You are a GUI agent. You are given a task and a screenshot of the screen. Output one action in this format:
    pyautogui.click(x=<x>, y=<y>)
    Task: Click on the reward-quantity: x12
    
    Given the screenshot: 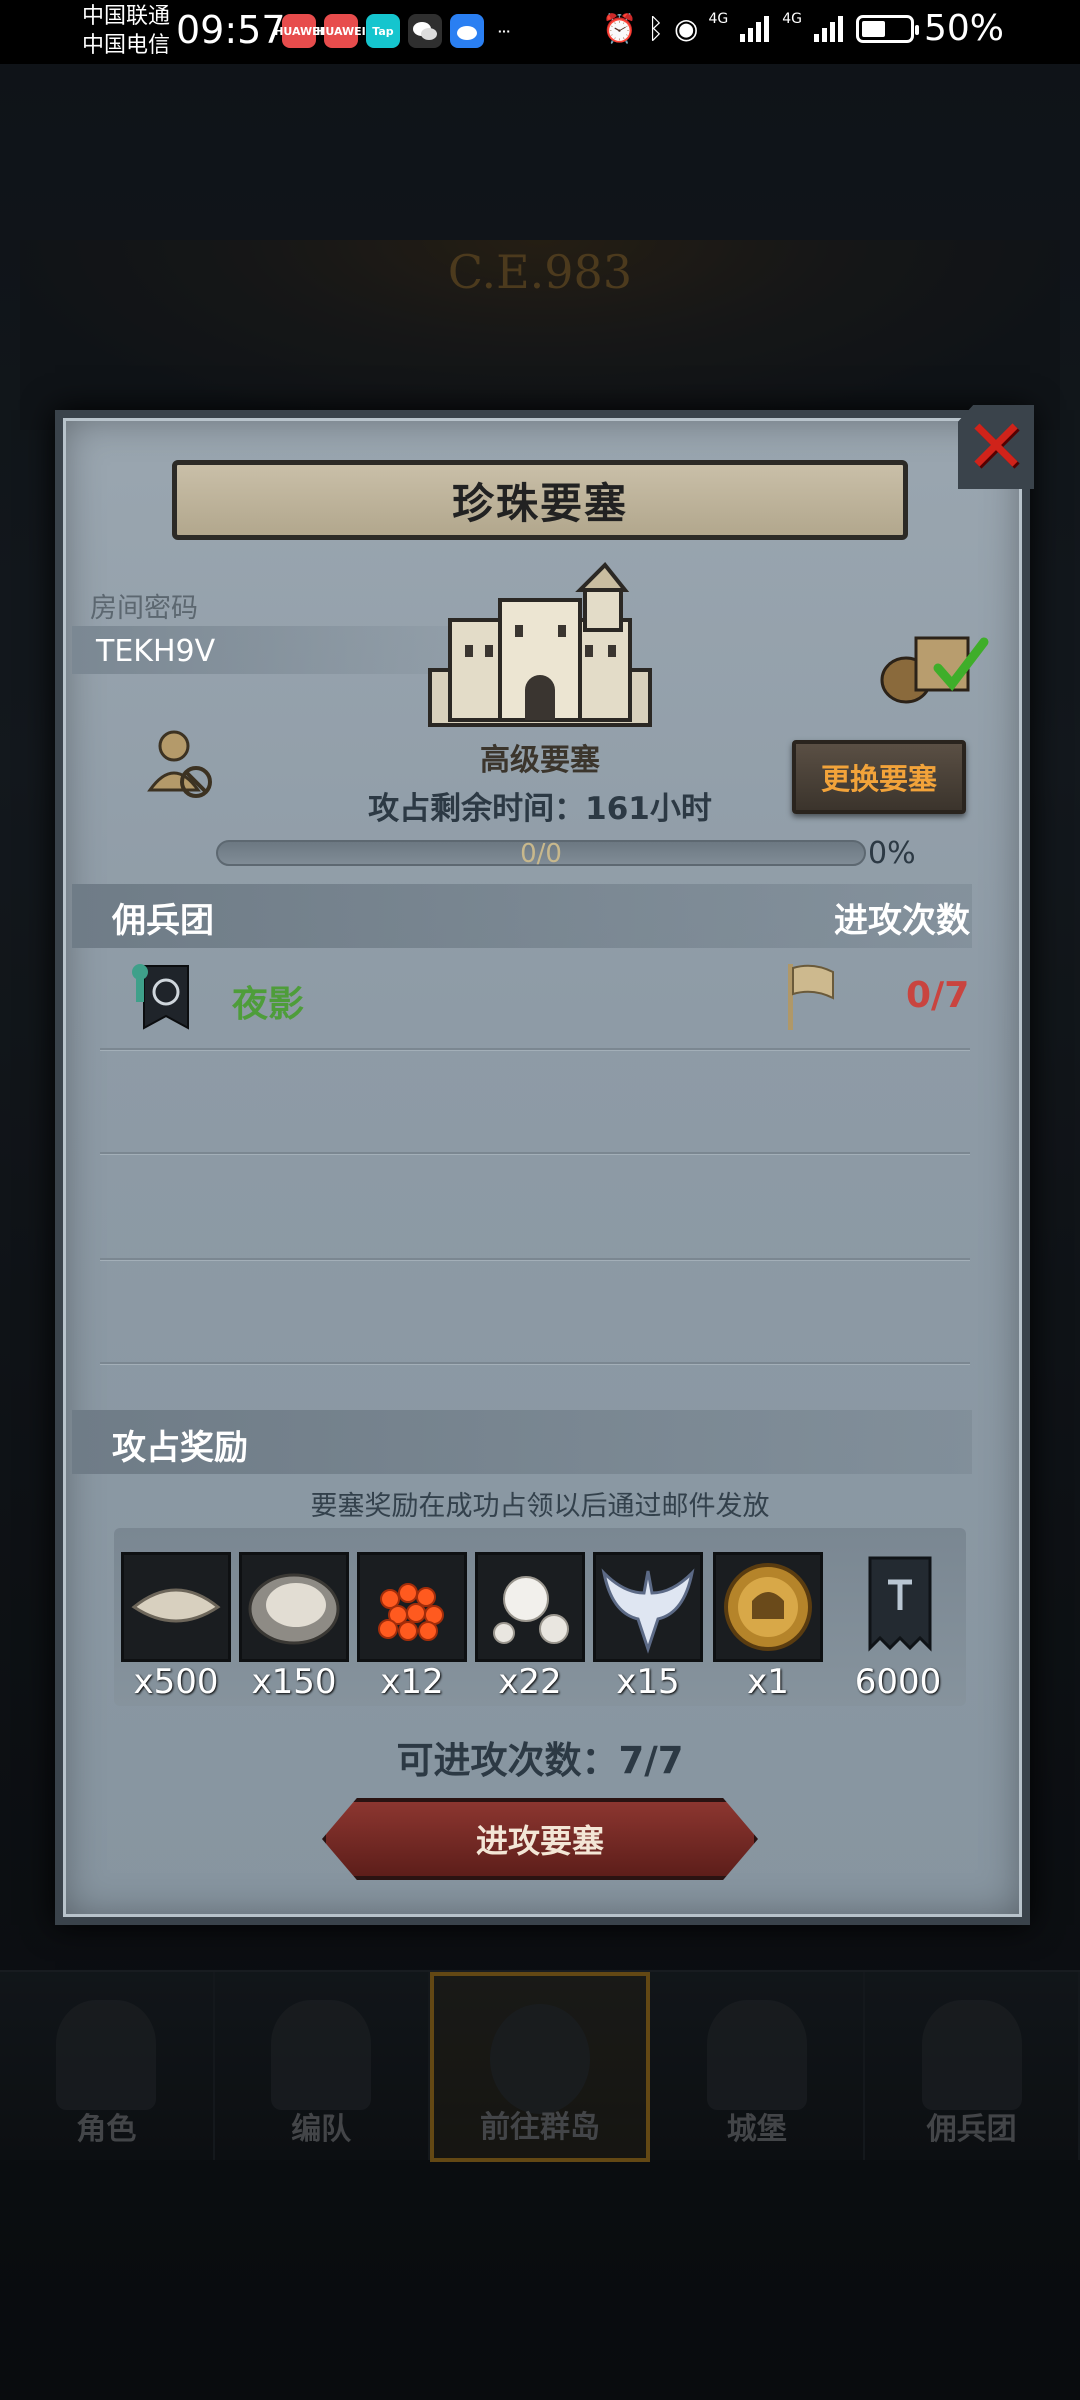 What is the action you would take?
    pyautogui.click(x=412, y=1682)
    